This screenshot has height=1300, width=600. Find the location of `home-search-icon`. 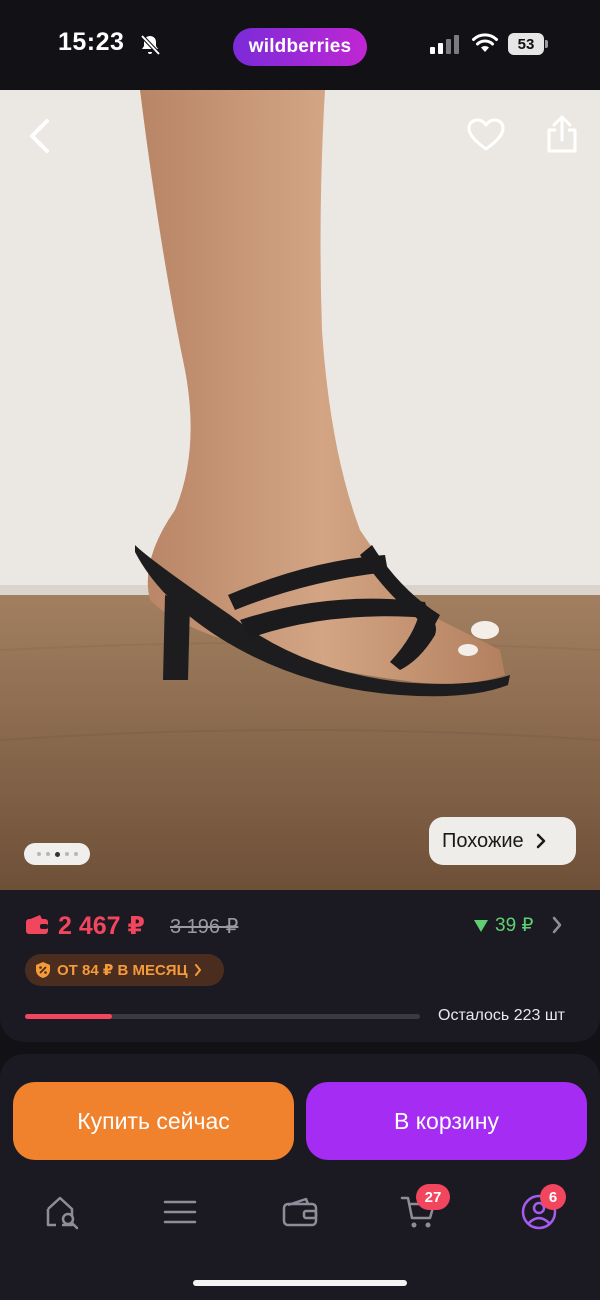

home-search-icon is located at coordinates (62, 1213).